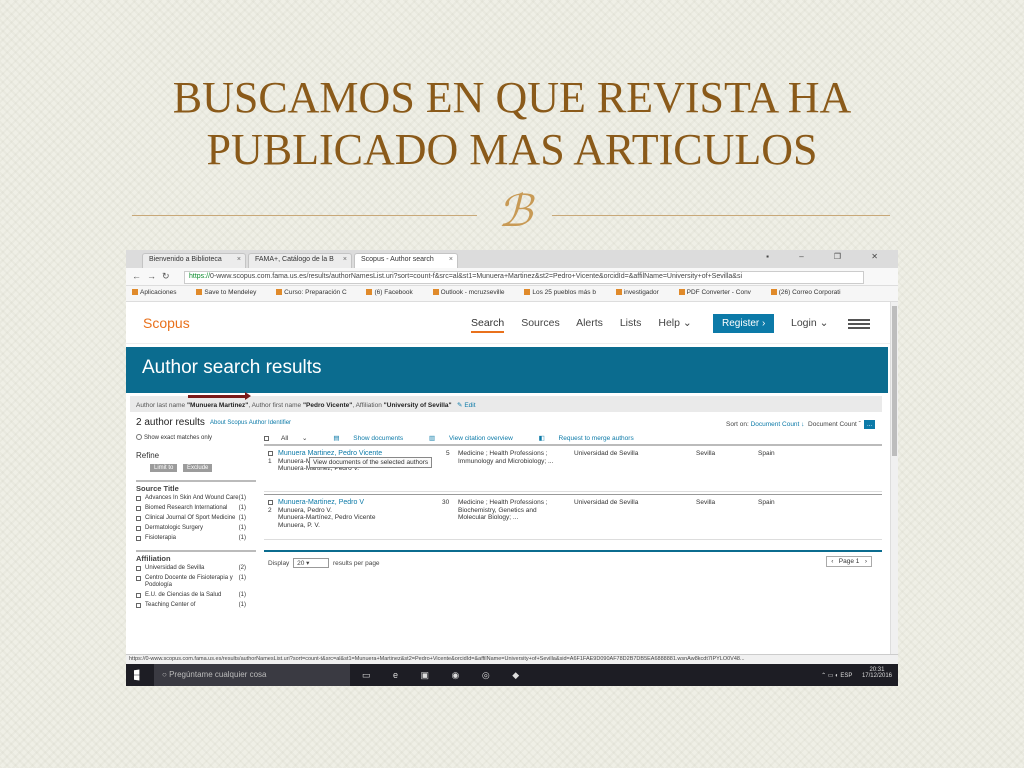  I want to click on tooltip: View documents of the selected authors, so click(371, 462).